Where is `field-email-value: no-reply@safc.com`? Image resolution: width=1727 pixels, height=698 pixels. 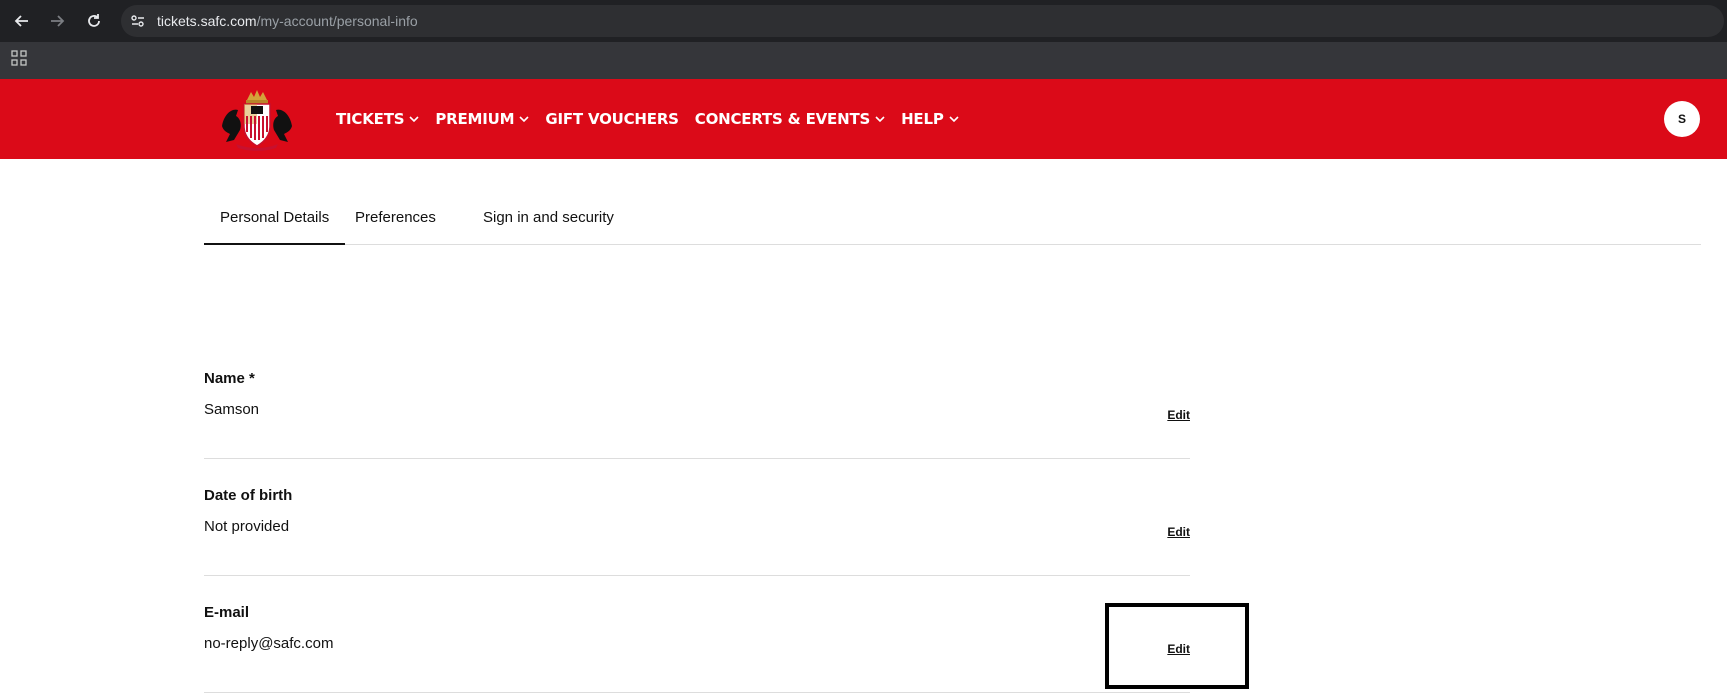 field-email-value: no-reply@safc.com is located at coordinates (269, 643).